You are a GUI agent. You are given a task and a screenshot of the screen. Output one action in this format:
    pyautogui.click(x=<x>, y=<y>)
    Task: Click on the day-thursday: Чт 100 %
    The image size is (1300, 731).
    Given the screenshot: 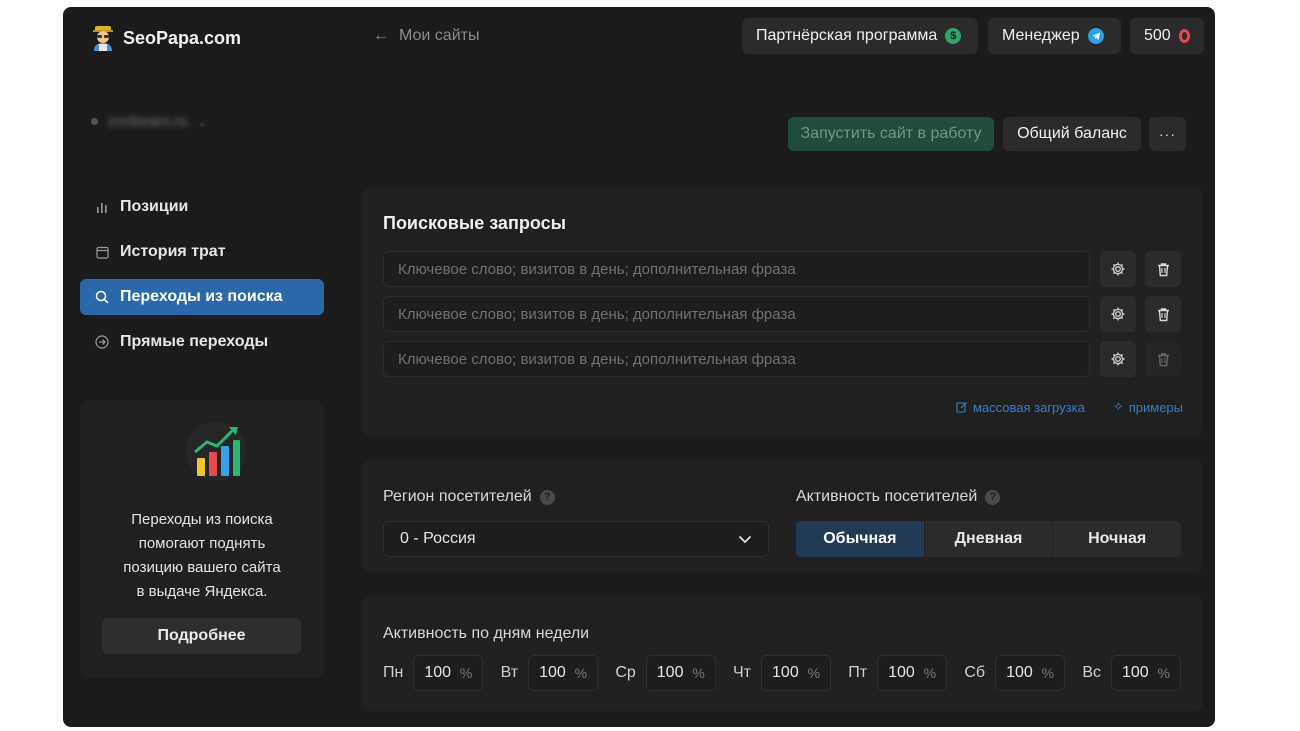 What is the action you would take?
    pyautogui.click(x=782, y=673)
    